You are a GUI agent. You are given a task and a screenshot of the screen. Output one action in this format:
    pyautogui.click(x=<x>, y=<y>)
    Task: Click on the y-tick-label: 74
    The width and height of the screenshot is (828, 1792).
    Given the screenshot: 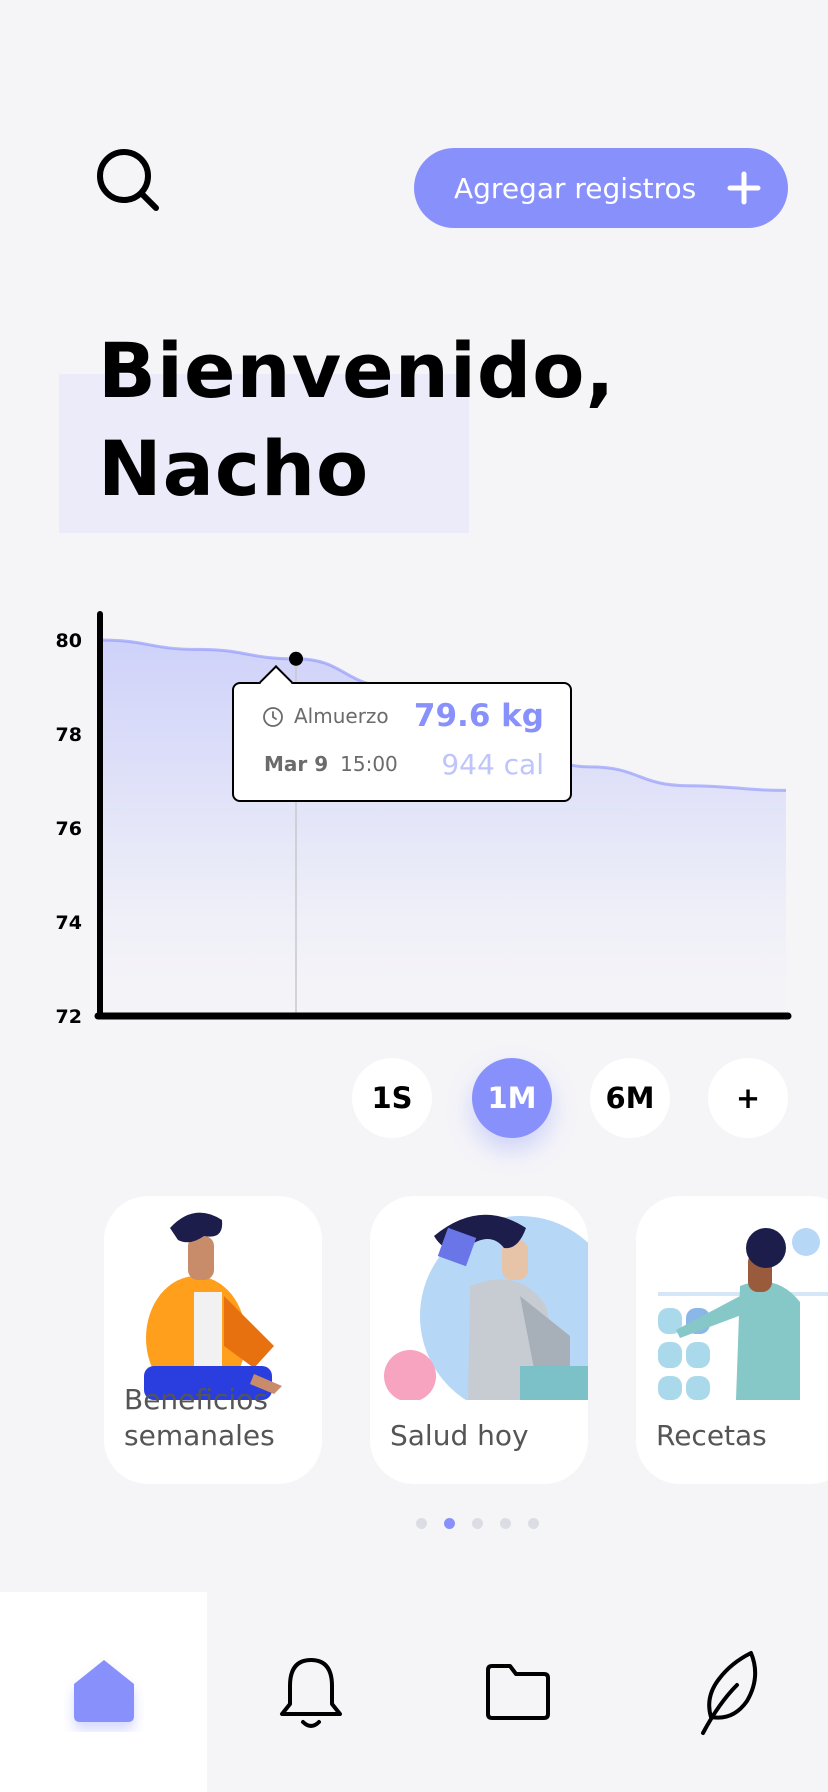 What is the action you would take?
    pyautogui.click(x=69, y=923)
    